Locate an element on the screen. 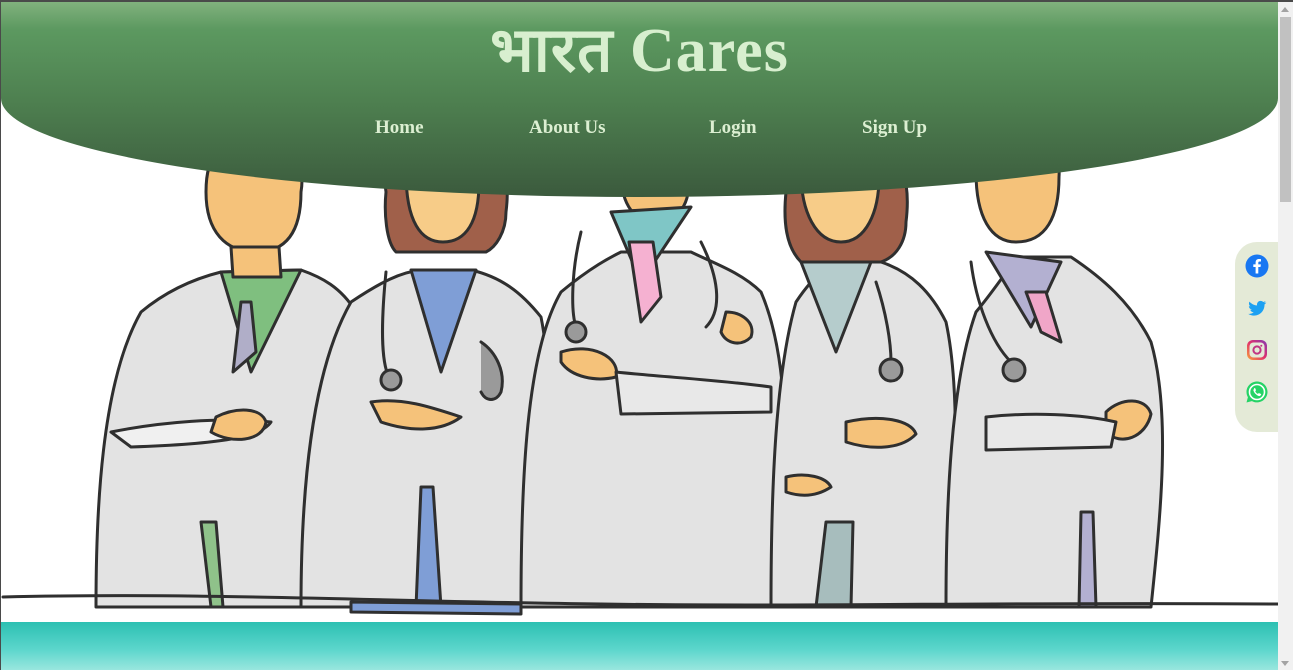  nav-login-link: Login is located at coordinates (733, 128).